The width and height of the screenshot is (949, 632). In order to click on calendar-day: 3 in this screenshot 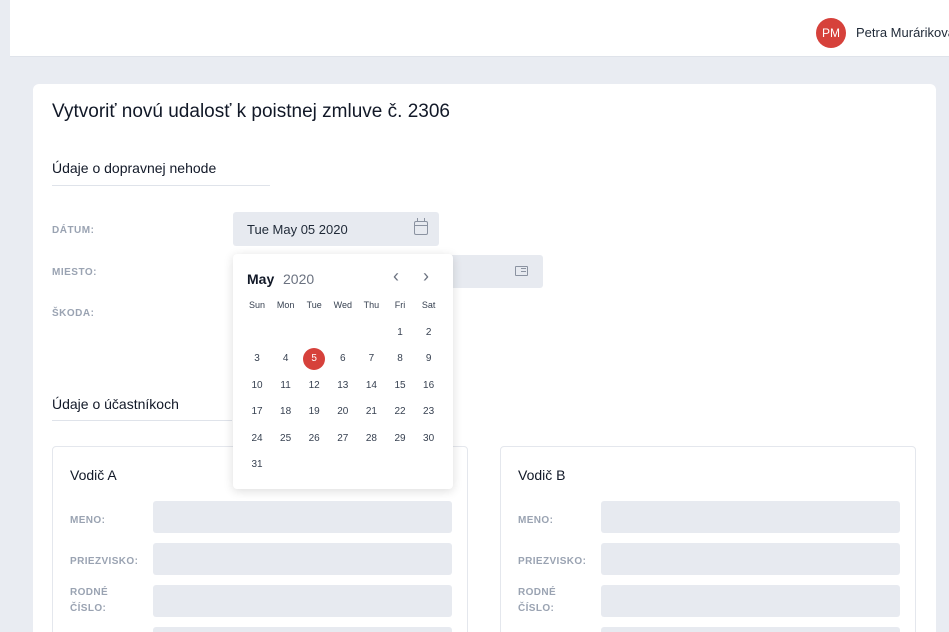, I will do `click(257, 359)`.